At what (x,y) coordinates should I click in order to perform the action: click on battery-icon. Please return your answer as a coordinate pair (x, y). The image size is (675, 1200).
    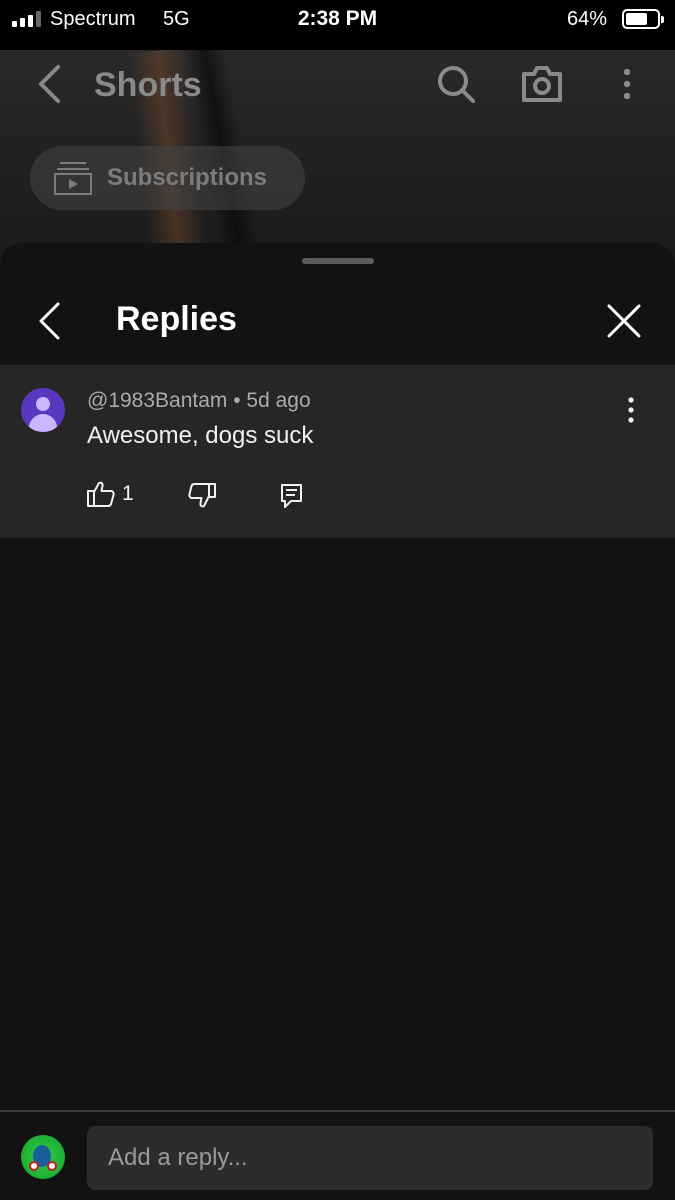
    Looking at the image, I should click on (643, 19).